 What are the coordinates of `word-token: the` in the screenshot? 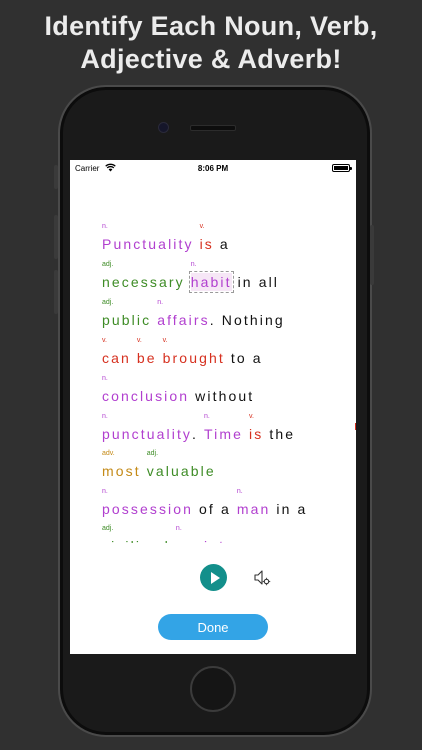 It's located at (282, 434).